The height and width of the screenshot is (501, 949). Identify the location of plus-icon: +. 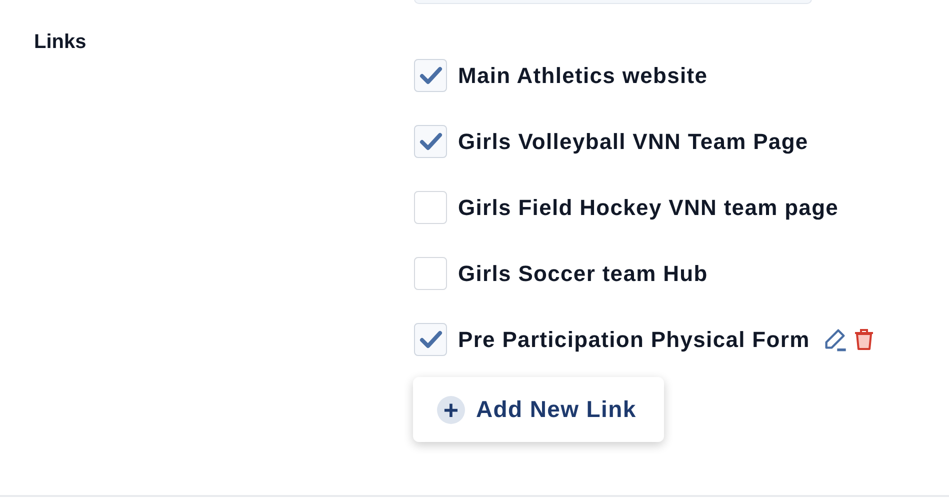
(451, 410).